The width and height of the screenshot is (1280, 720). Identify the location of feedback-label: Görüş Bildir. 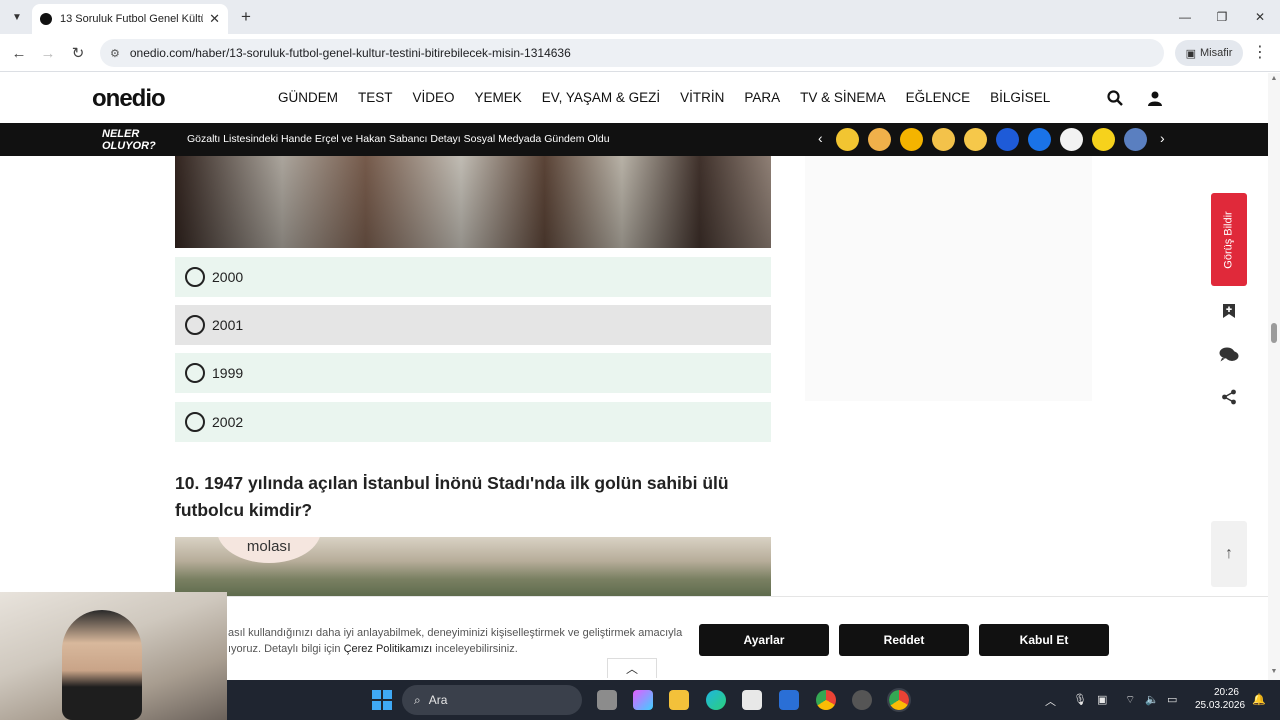
(1229, 239).